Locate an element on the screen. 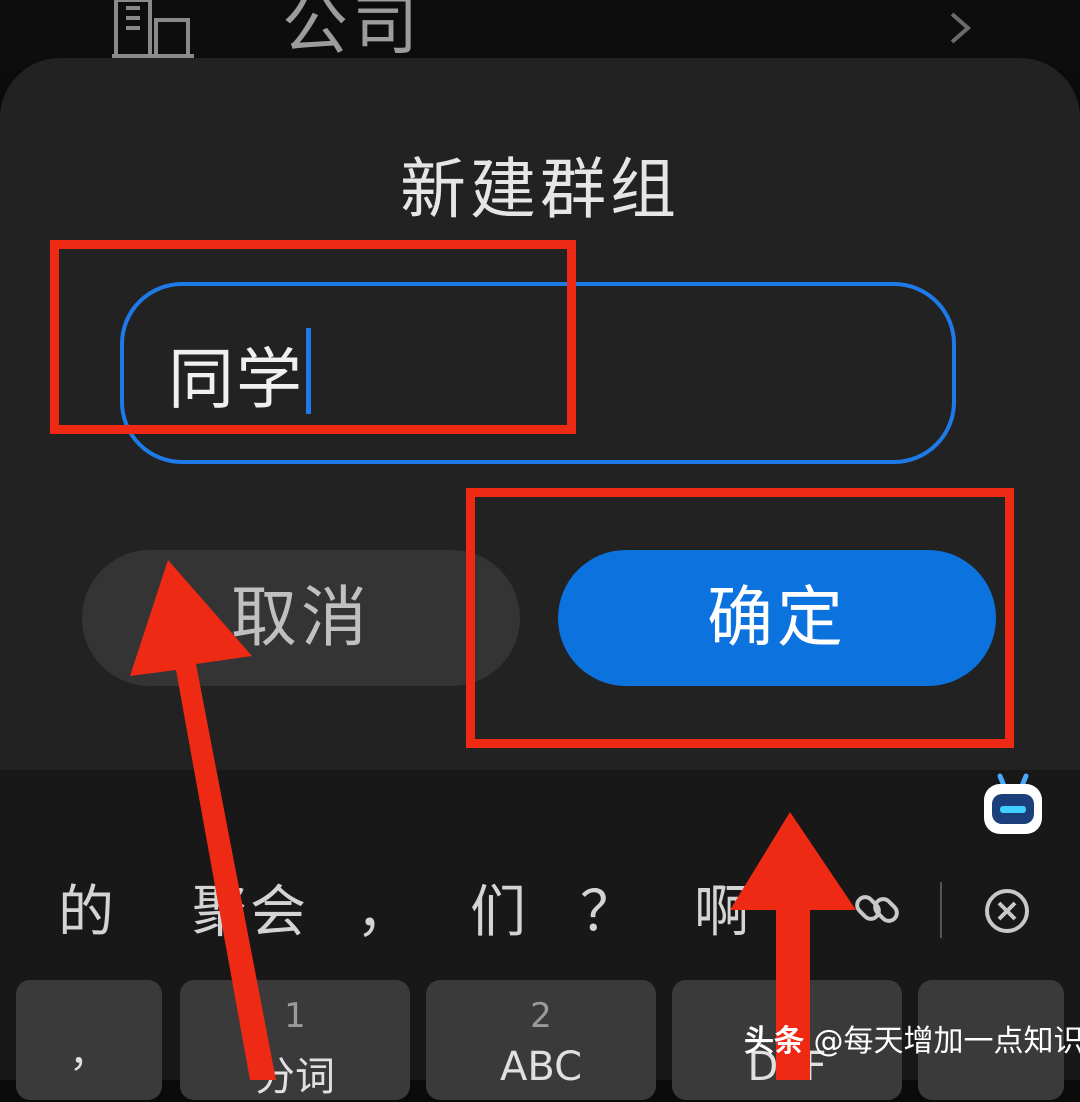 The width and height of the screenshot is (1080, 1102). background-row-label: 公司 is located at coordinates (352, 32).